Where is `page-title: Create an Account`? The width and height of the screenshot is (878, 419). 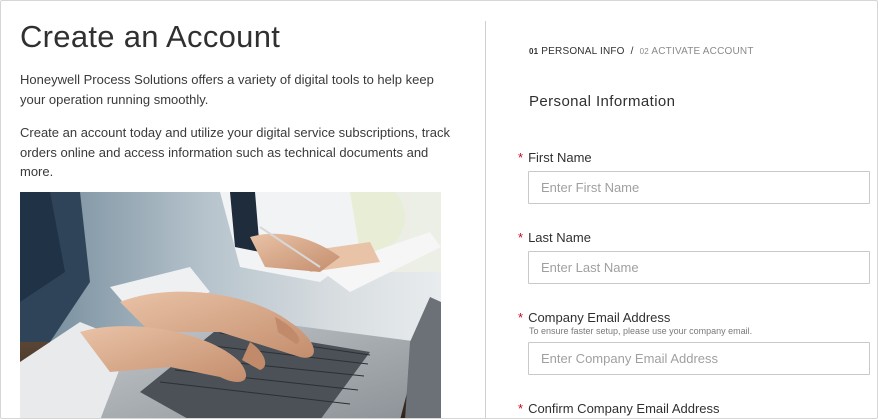 page-title: Create an Account is located at coordinates (150, 36).